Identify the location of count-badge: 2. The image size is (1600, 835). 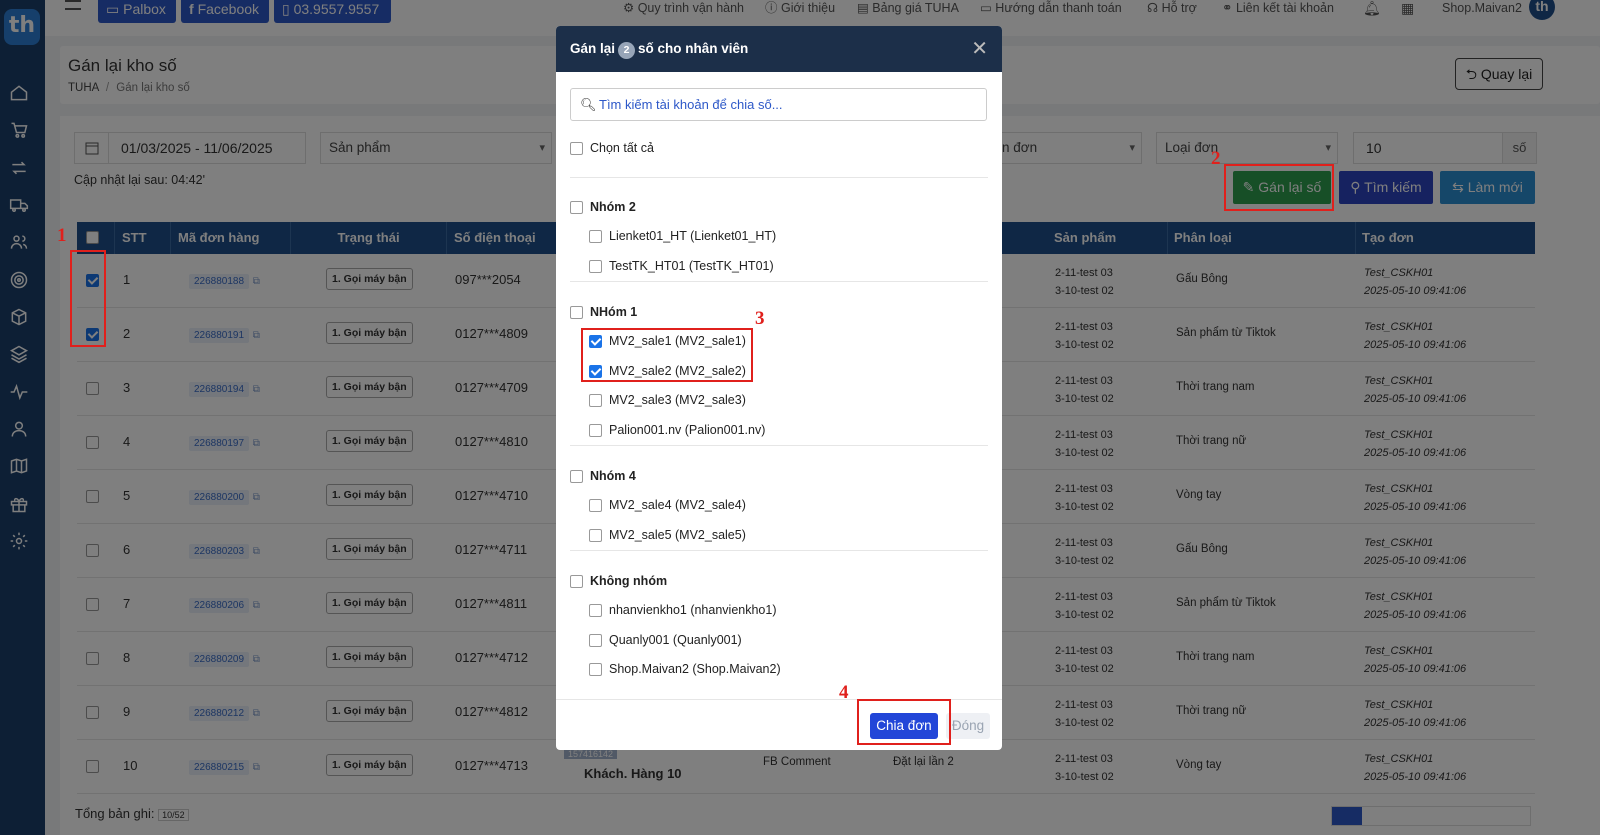
(627, 50).